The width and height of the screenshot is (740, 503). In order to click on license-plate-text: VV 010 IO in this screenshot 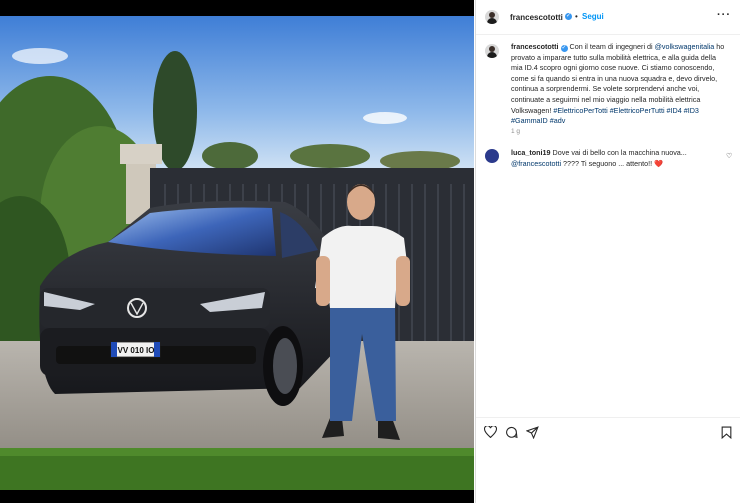, I will do `click(136, 350)`.